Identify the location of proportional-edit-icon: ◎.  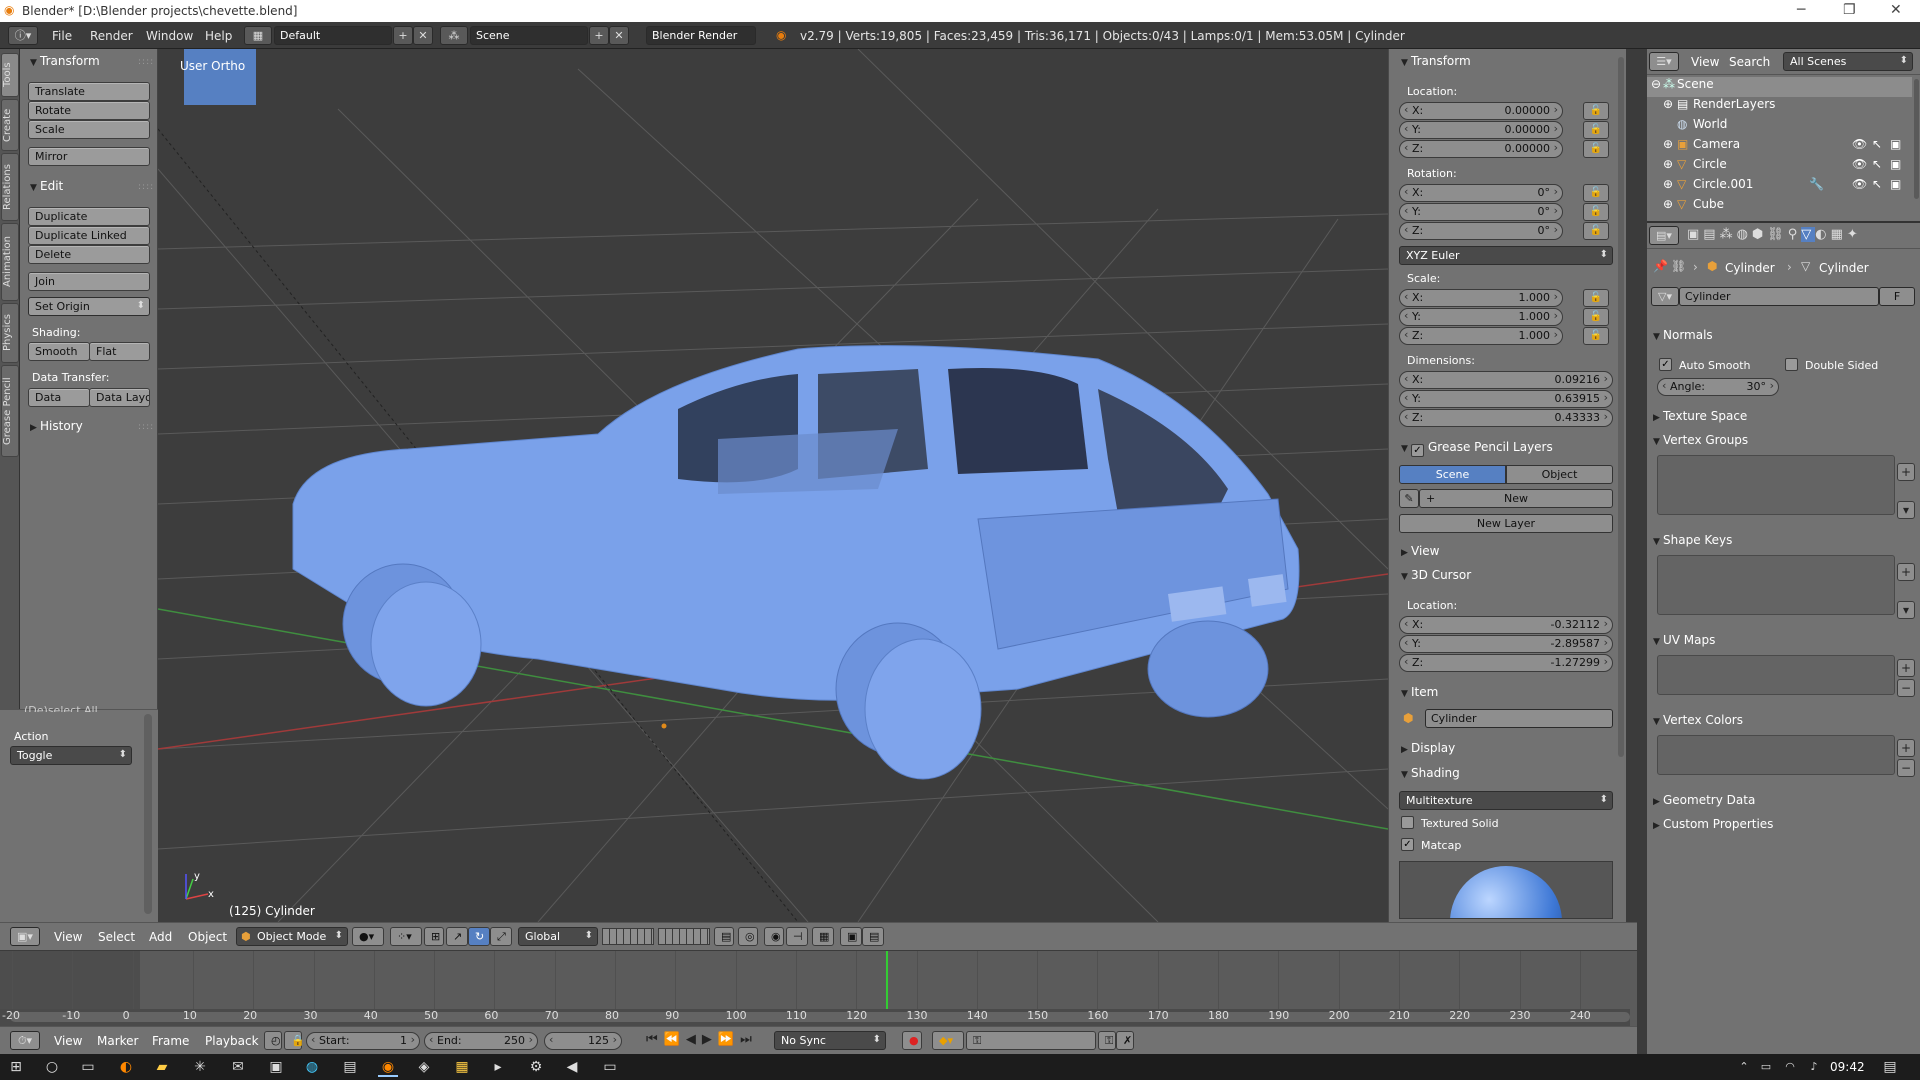
(748, 936).